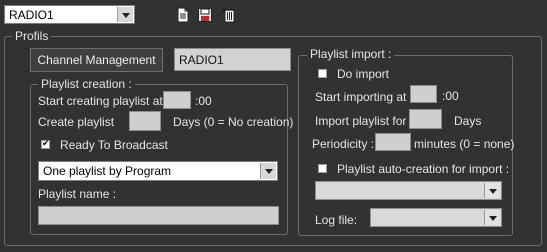  Describe the element at coordinates (322, 73) in the screenshot. I see `do-import-checkbox` at that location.